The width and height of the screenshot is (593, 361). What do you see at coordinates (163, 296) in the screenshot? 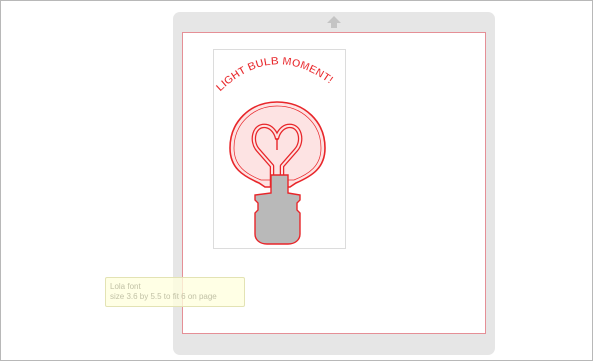
I see `tooltip-size-info: size 3.6 by 5.5 to fit 6 on page` at bounding box center [163, 296].